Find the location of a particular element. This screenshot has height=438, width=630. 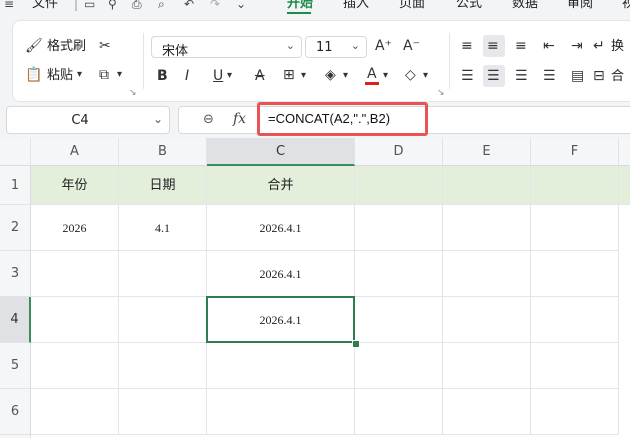

tab-insert: 插入 is located at coordinates (356, 6).